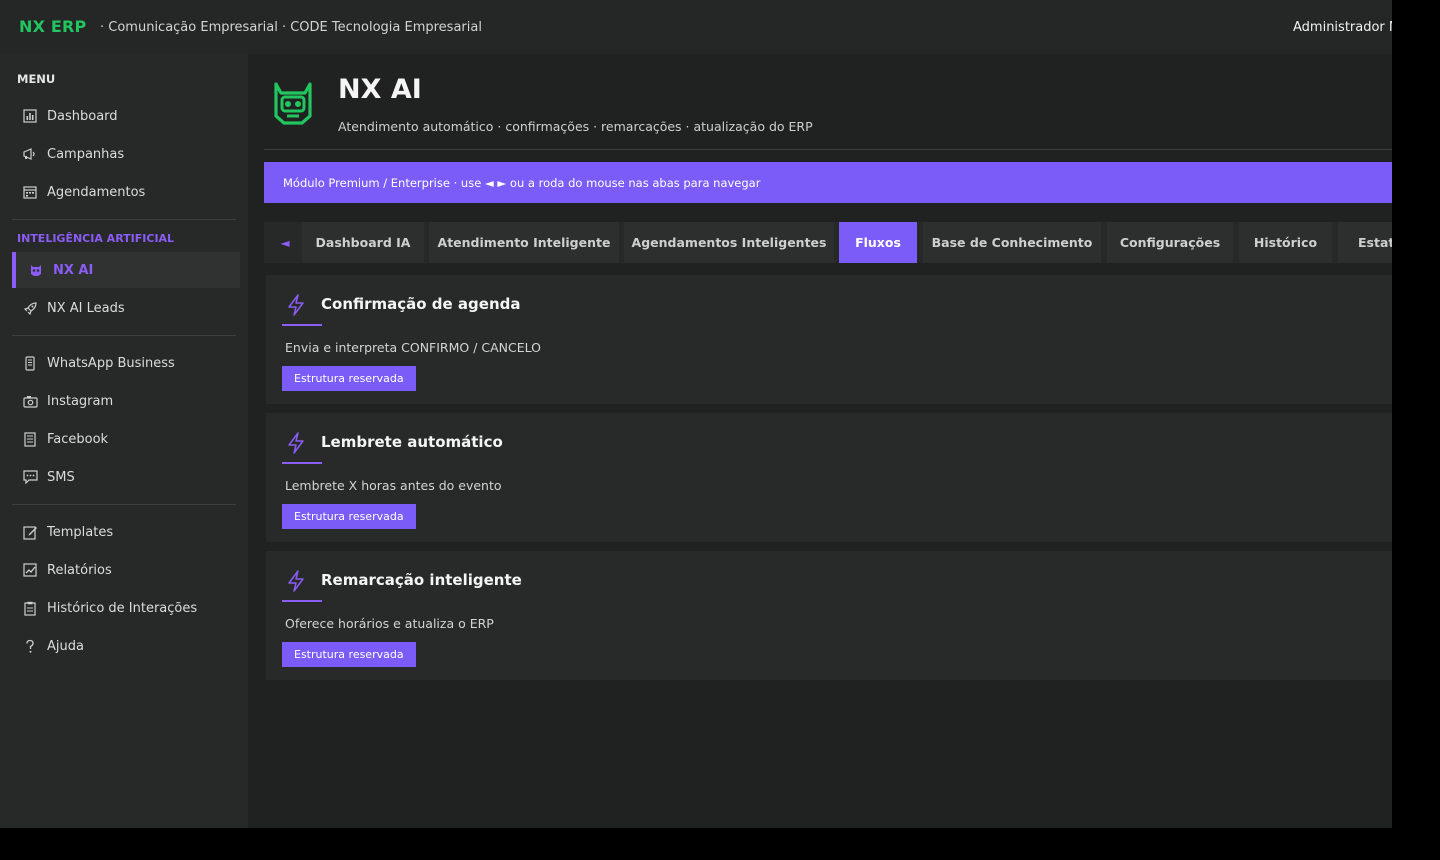 This screenshot has height=860, width=1440. What do you see at coordinates (61, 477) in the screenshot?
I see `sidebar-item-label: SMS` at bounding box center [61, 477].